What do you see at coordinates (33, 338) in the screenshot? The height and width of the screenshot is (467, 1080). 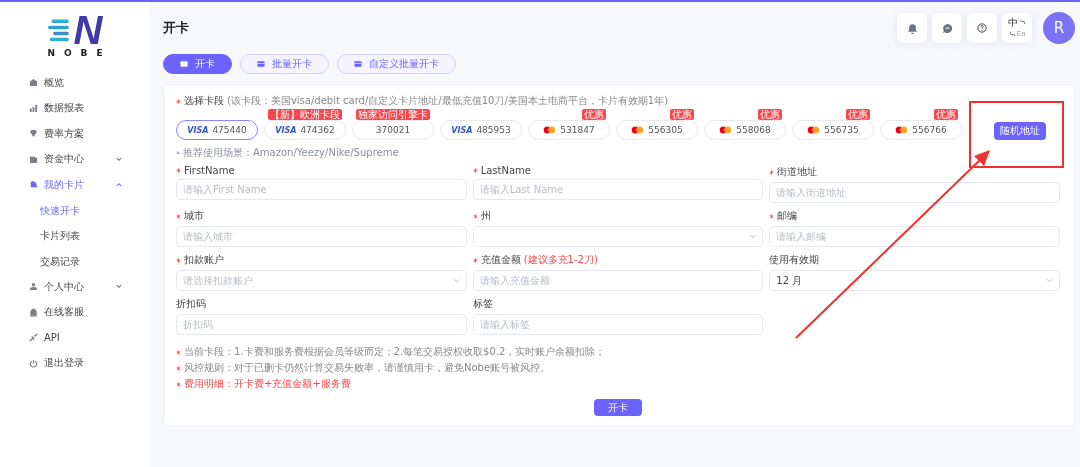 I see `link-icon` at bounding box center [33, 338].